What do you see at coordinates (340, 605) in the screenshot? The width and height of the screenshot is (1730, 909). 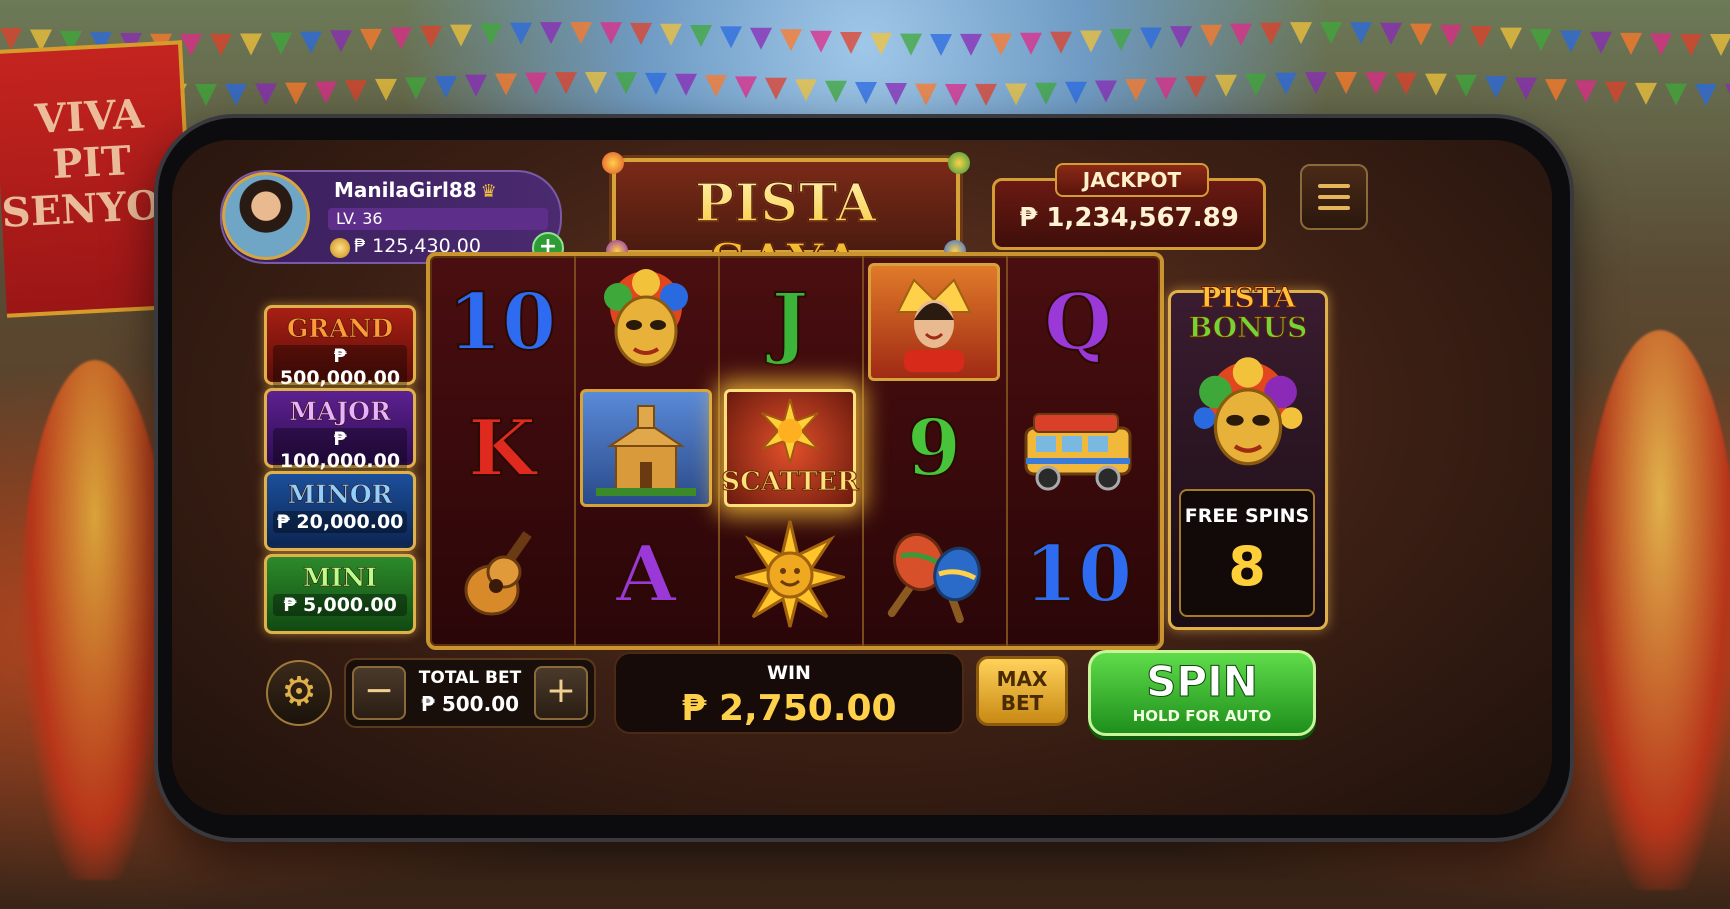 I see `tier-value: ₱ 5,000.00` at bounding box center [340, 605].